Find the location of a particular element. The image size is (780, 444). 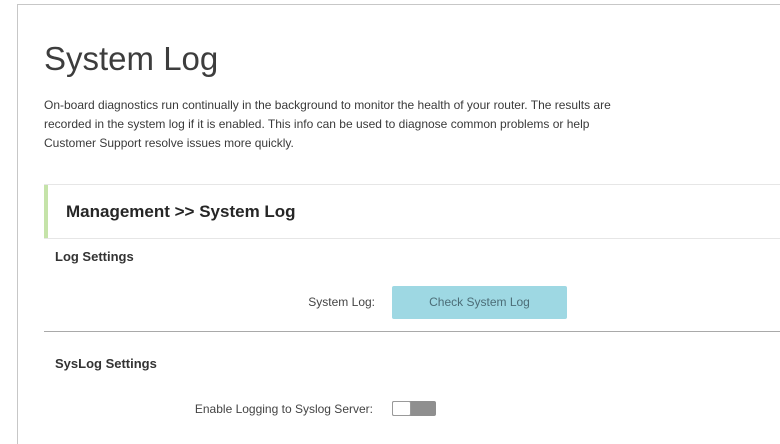

section-accent-bar is located at coordinates (46, 211).